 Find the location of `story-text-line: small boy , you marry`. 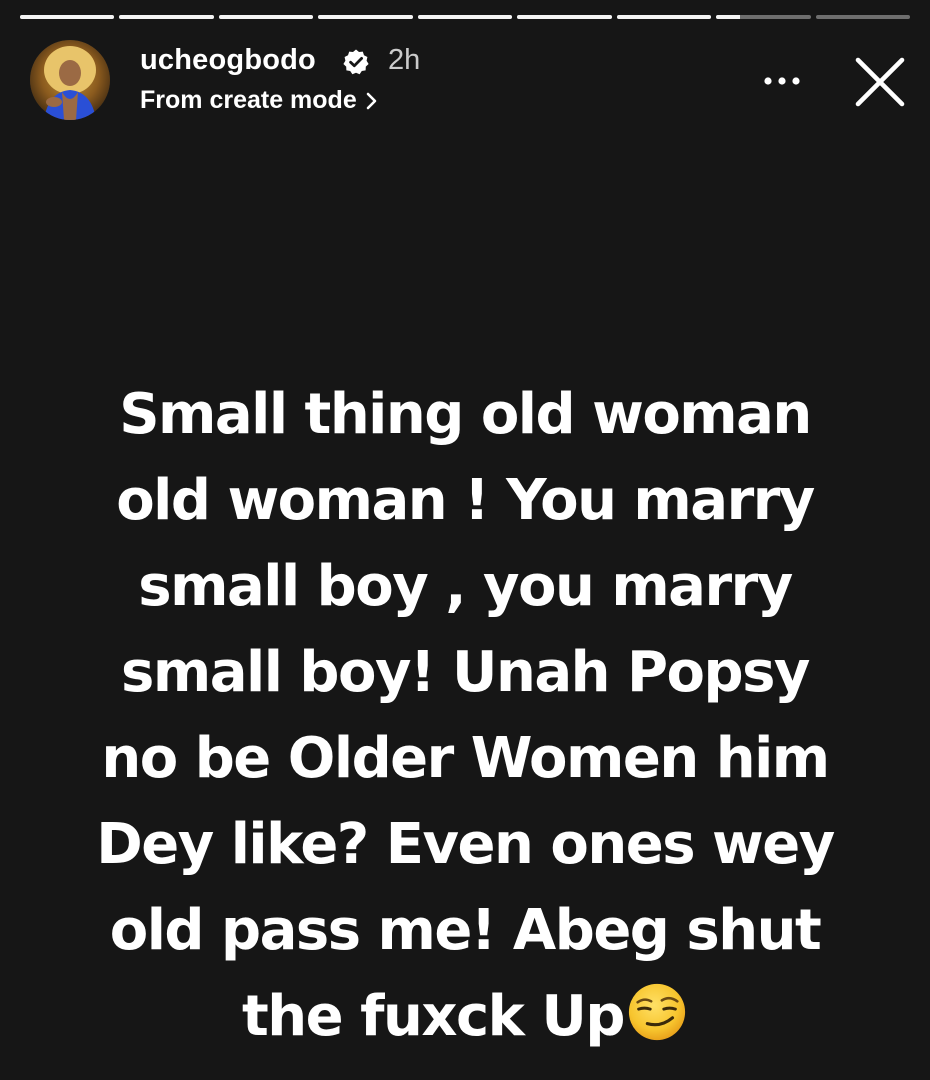

story-text-line: small boy , you marry is located at coordinates (465, 586).